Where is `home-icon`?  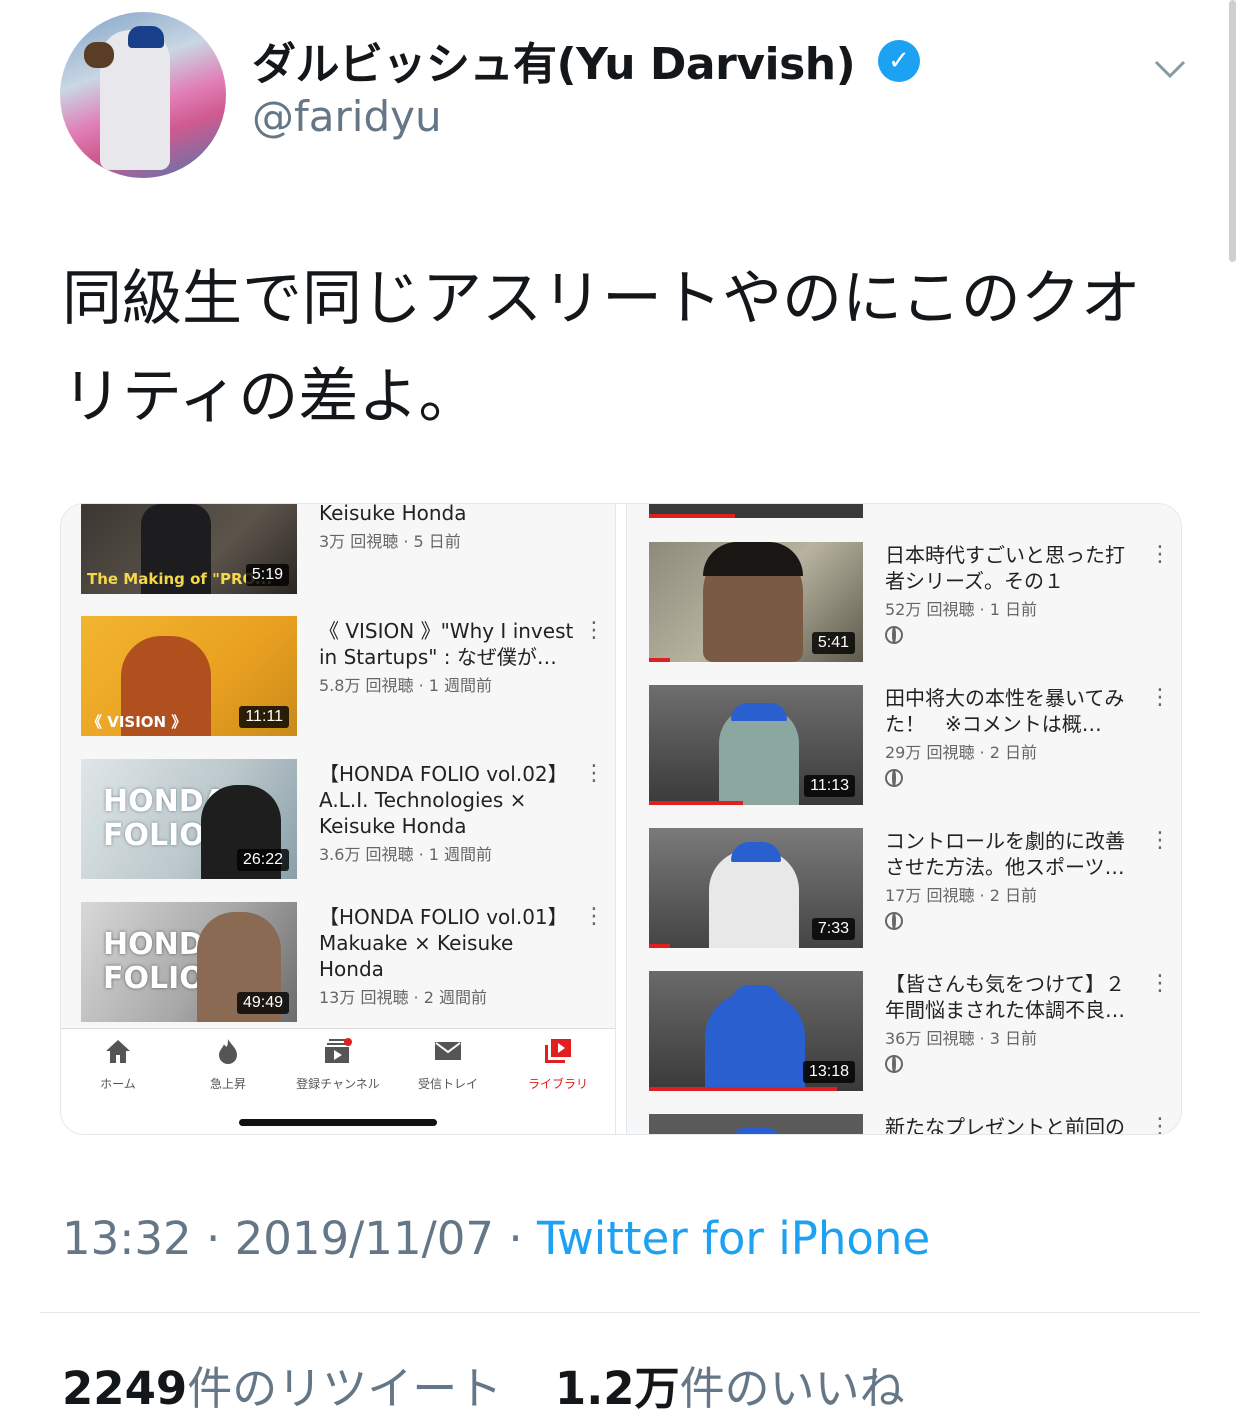 home-icon is located at coordinates (118, 1051).